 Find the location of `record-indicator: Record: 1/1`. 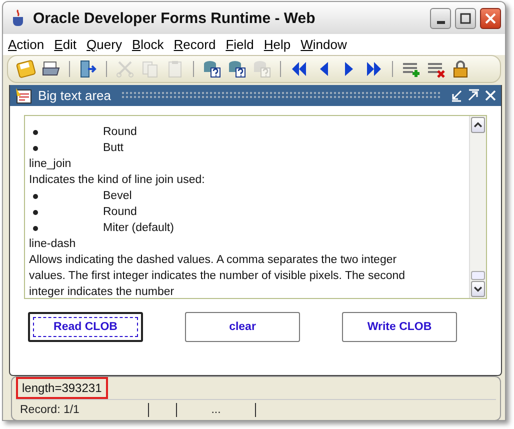

record-indicator: Record: 1/1 is located at coordinates (82, 410).